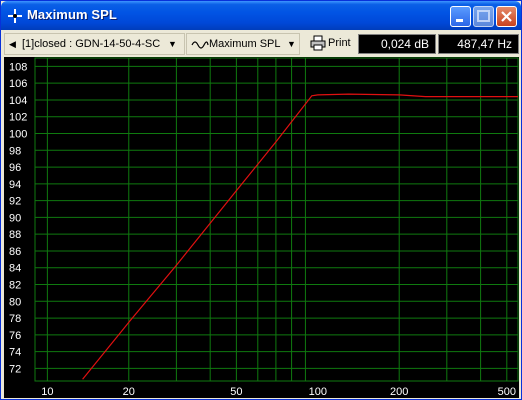 The width and height of the screenshot is (522, 400). Describe the element at coordinates (15, 185) in the screenshot. I see `y-tick-label: 94` at that location.